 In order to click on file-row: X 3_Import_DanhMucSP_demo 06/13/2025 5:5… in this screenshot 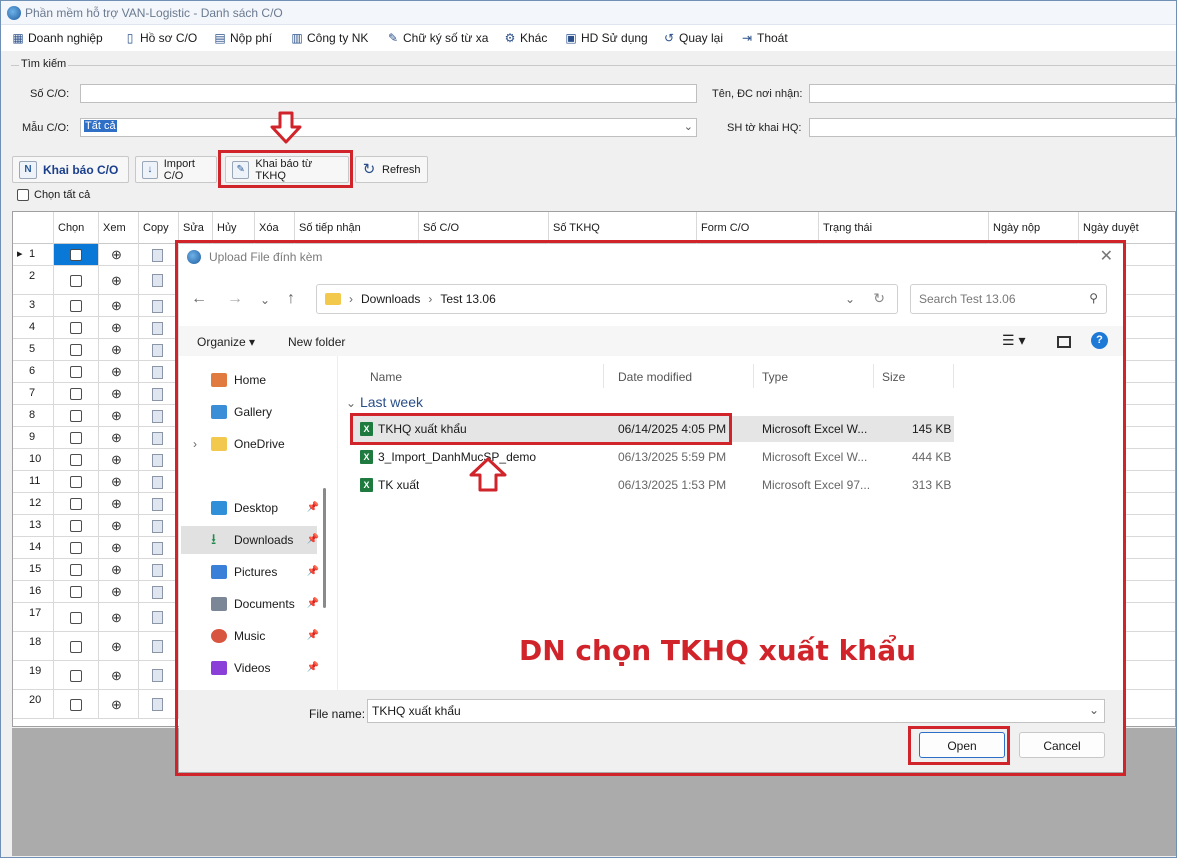, I will do `click(652, 457)`.